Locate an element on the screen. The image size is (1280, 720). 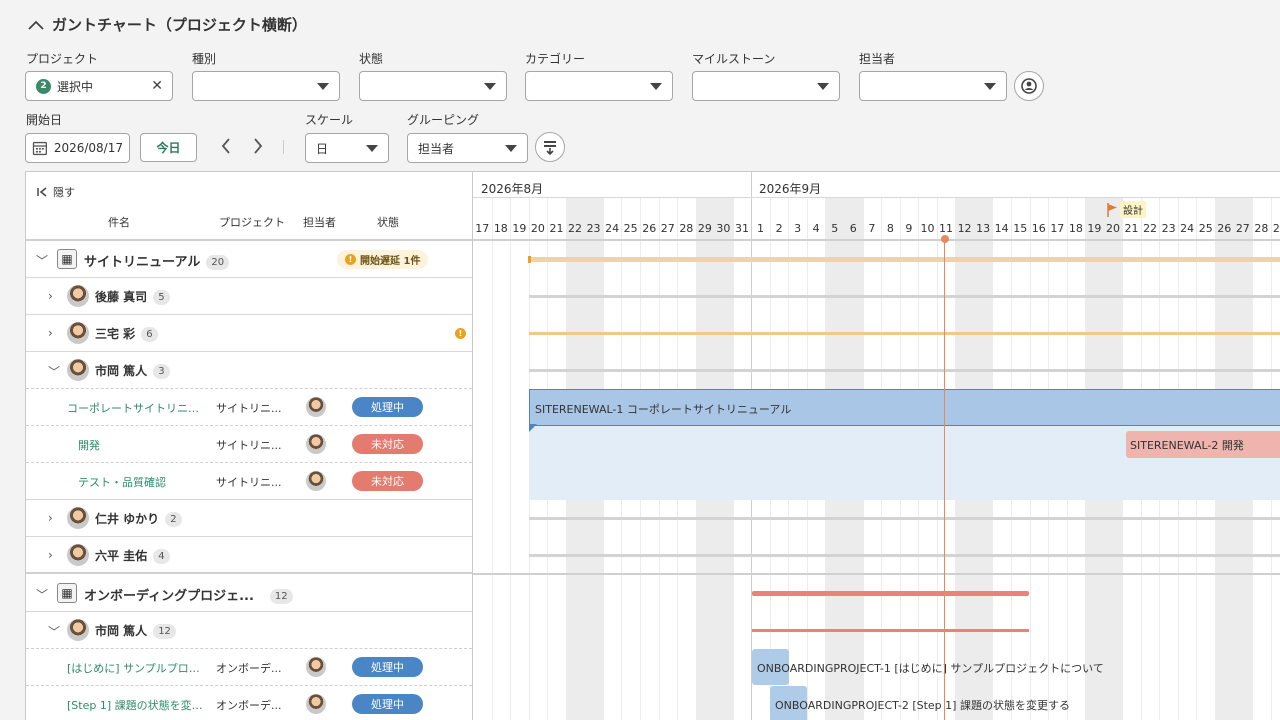
day-label: 17 is located at coordinates (1057, 228).